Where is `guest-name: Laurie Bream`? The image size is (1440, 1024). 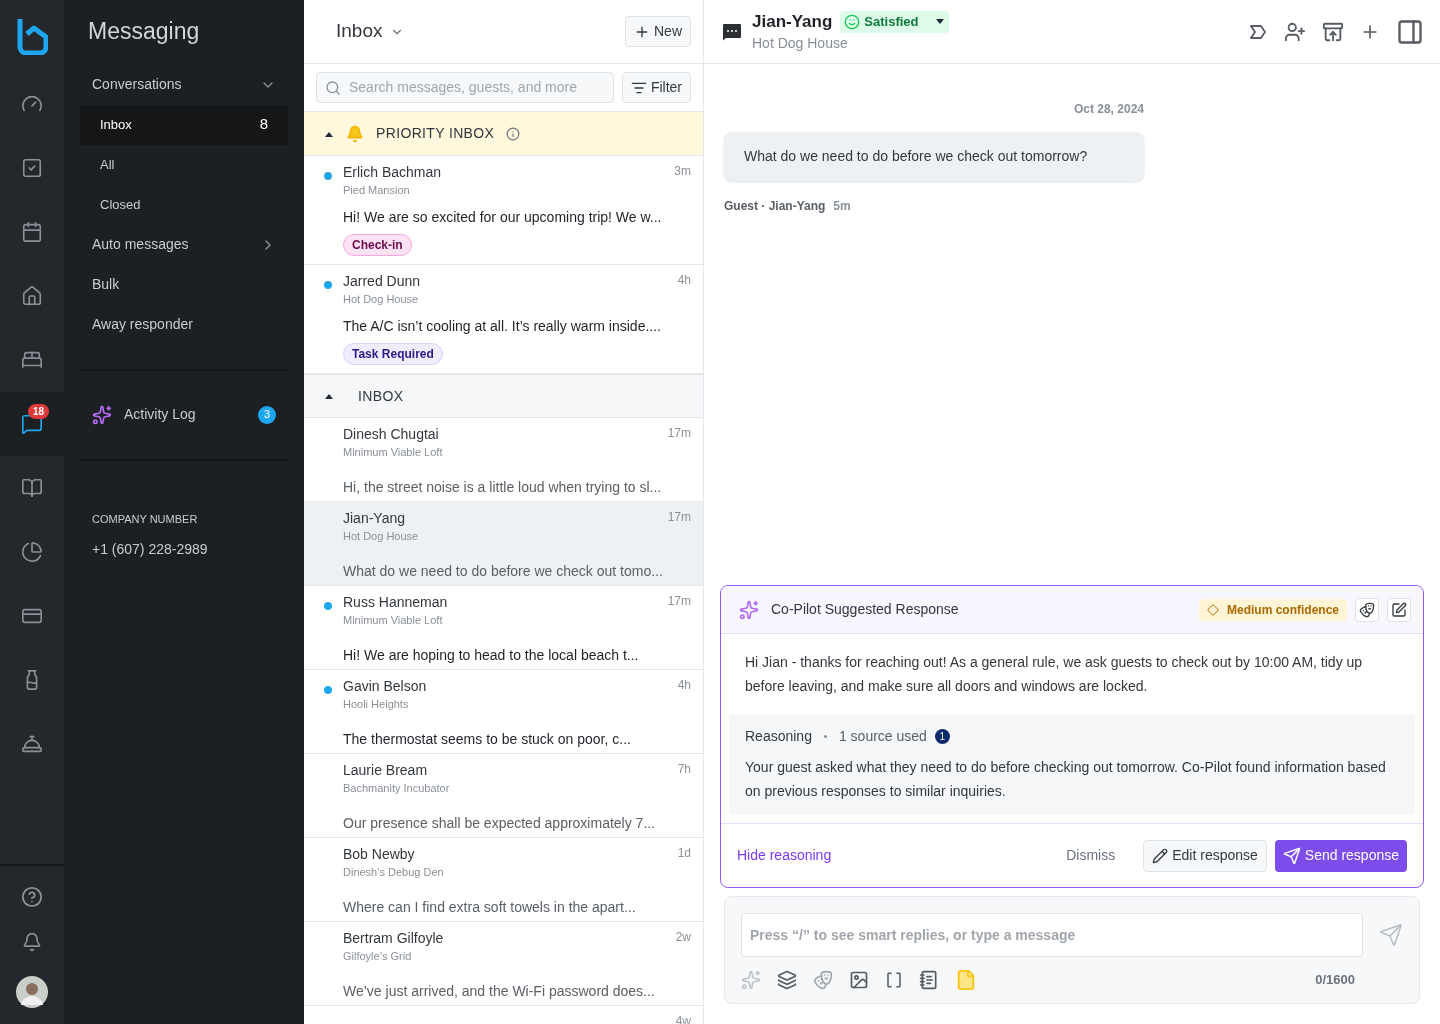 guest-name: Laurie Bream is located at coordinates (385, 770).